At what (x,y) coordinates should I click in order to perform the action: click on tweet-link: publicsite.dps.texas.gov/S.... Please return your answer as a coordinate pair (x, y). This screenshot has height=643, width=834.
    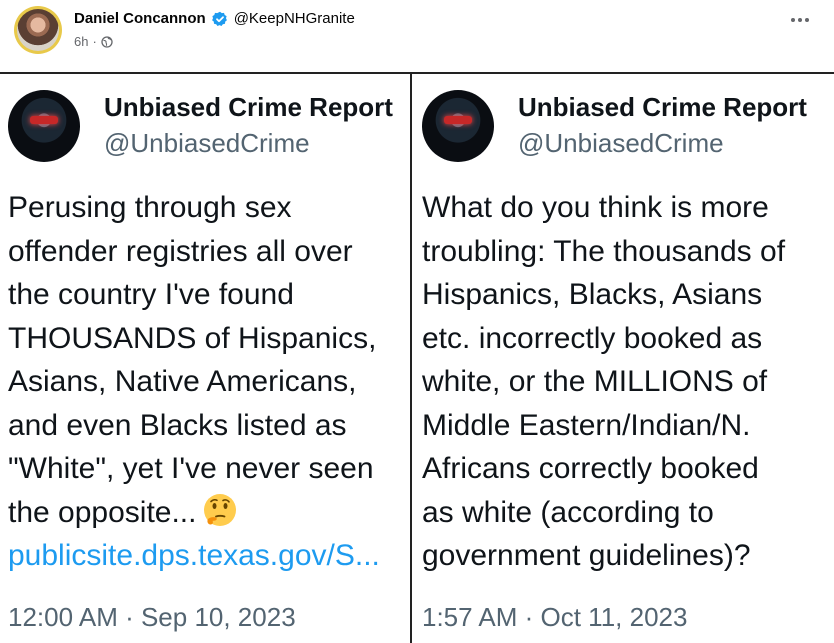
    Looking at the image, I should click on (206, 556).